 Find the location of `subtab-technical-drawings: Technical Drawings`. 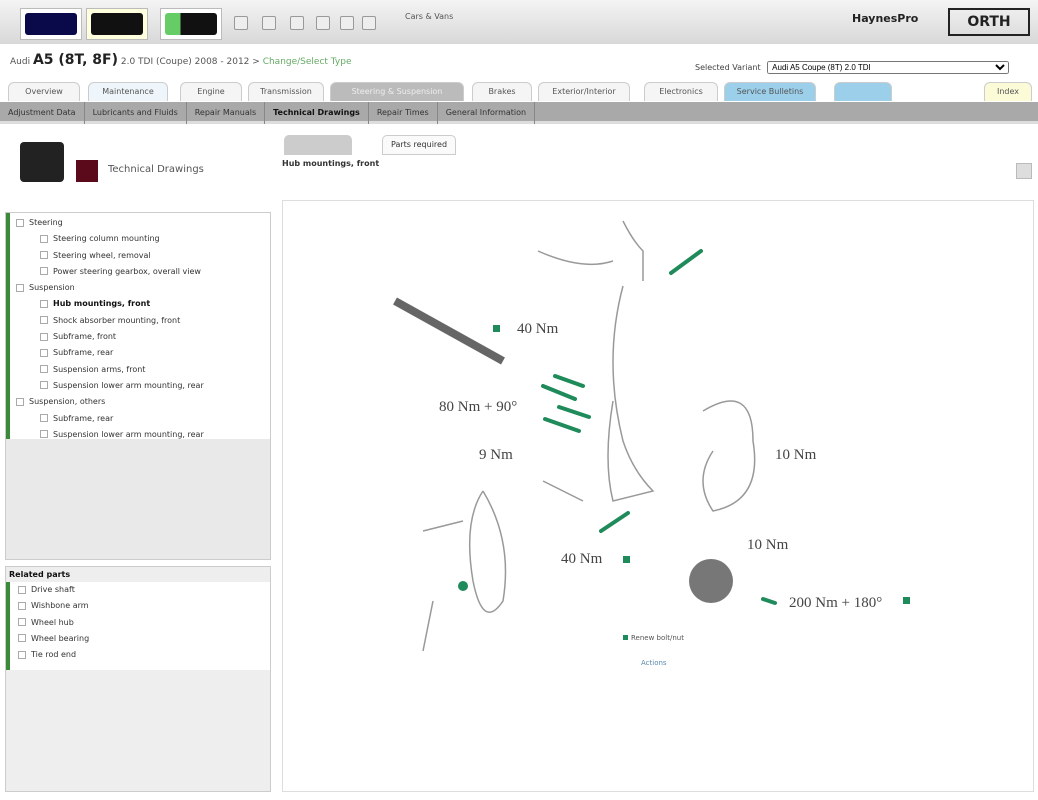

subtab-technical-drawings: Technical Drawings is located at coordinates (317, 113).